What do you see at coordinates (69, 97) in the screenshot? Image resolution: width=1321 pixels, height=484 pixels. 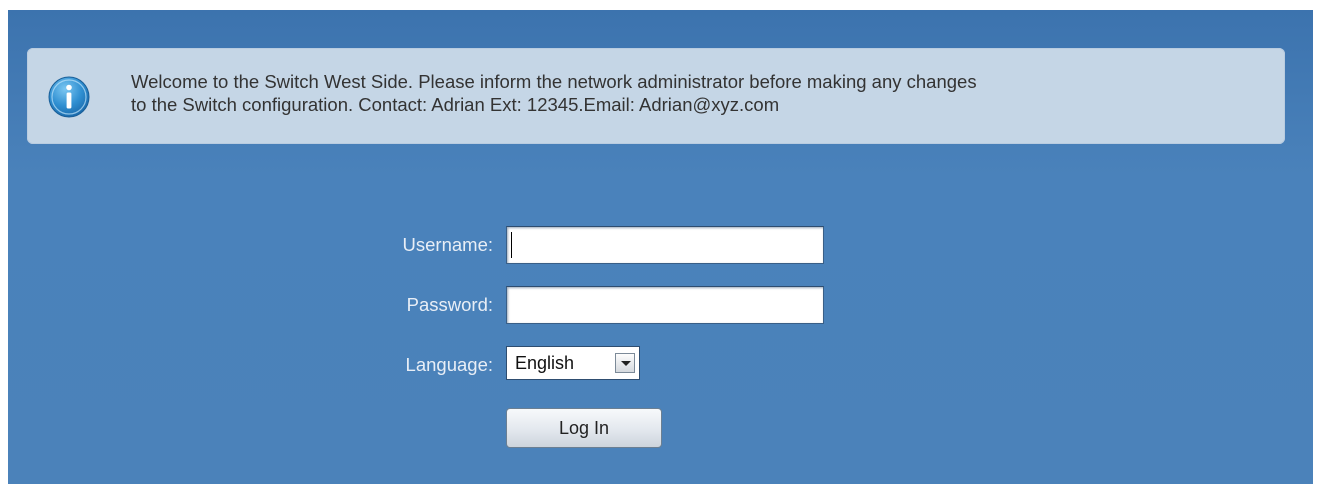 I see `info-icon` at bounding box center [69, 97].